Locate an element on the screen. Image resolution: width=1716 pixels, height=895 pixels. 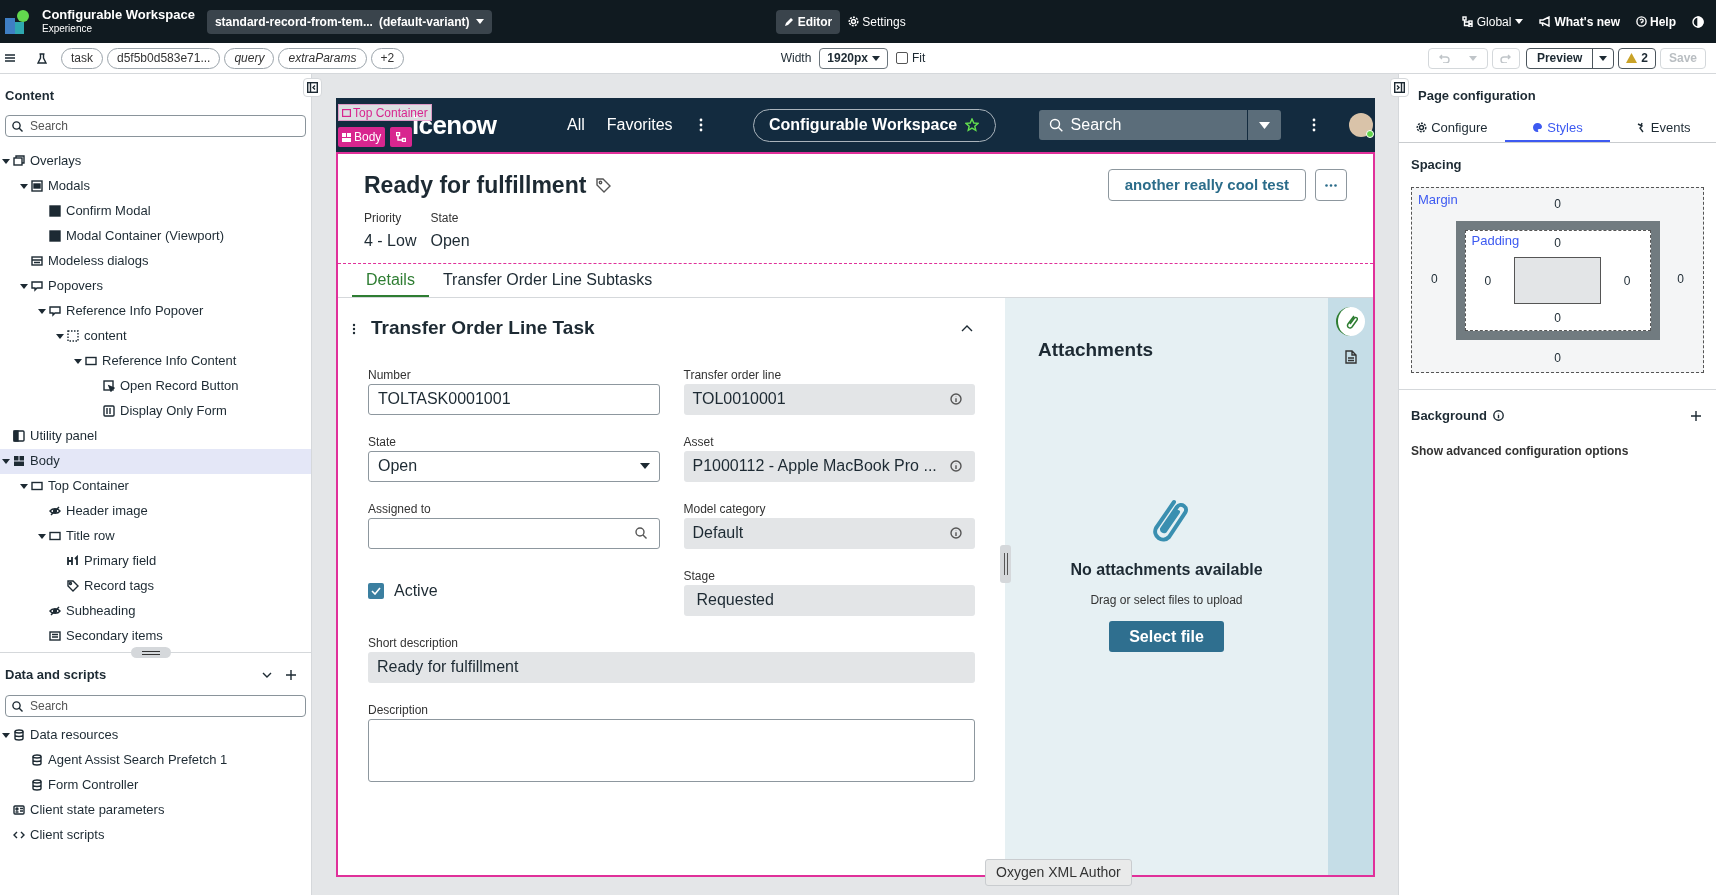
tab: Styles is located at coordinates (1557, 128).